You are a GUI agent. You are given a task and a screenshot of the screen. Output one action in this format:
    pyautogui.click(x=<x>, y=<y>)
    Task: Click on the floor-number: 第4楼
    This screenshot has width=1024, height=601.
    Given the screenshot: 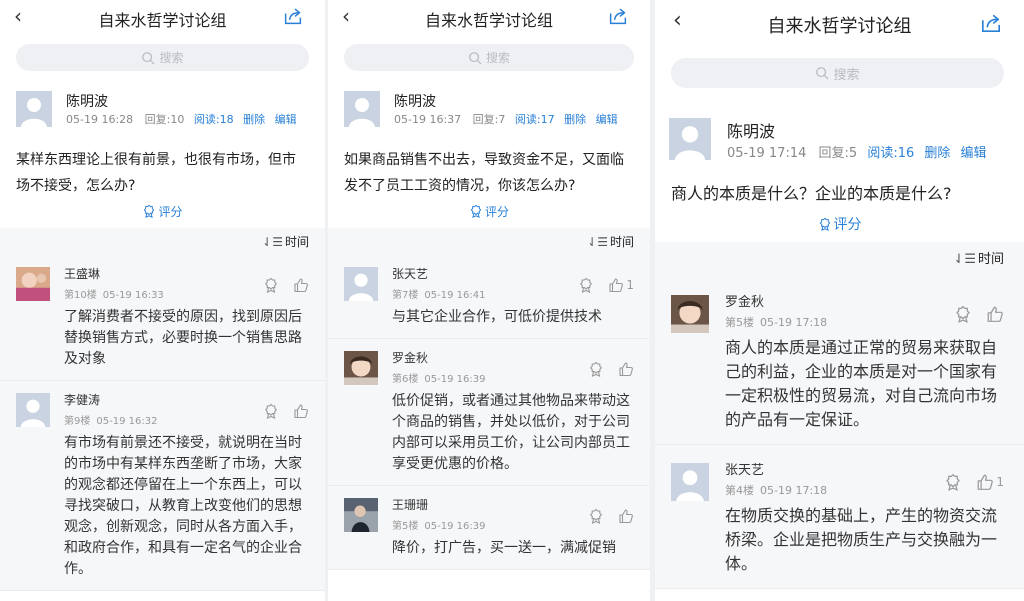 What is the action you would take?
    pyautogui.click(x=739, y=490)
    